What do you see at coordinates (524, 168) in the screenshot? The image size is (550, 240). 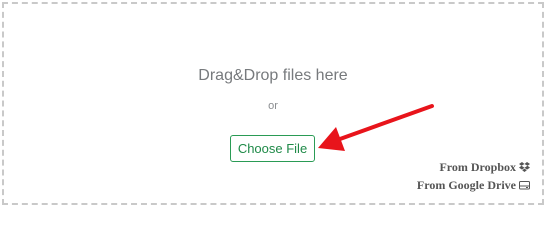 I see `dropbox-icon` at bounding box center [524, 168].